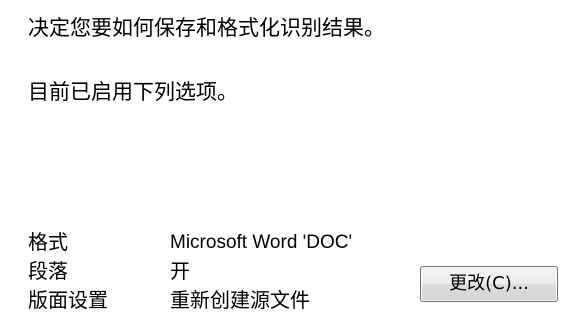  What do you see at coordinates (180, 271) in the screenshot?
I see `paragraph-value: 开` at bounding box center [180, 271].